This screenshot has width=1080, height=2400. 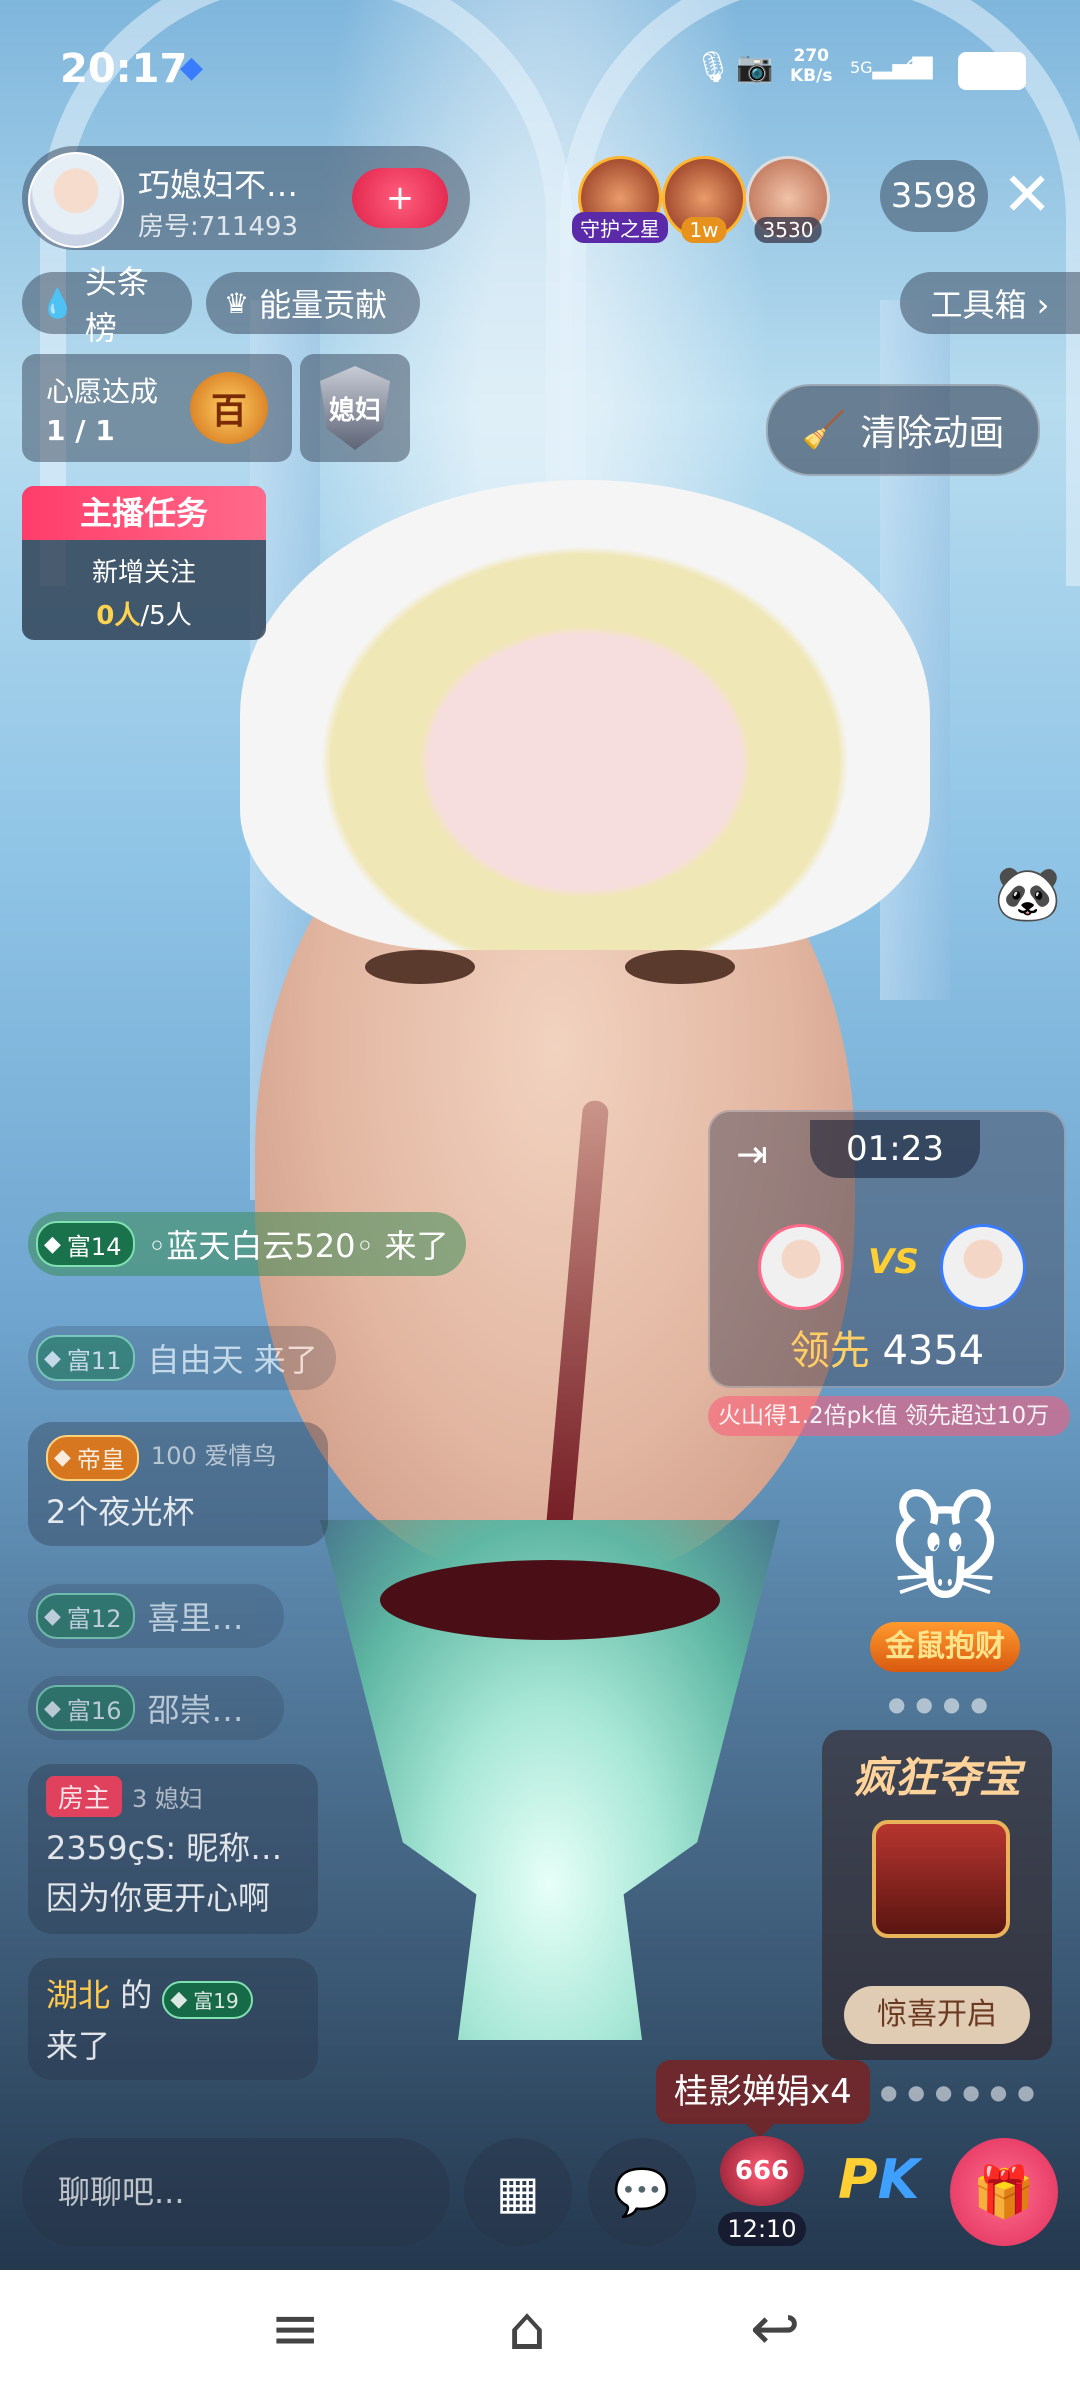 What do you see at coordinates (824, 430) in the screenshot?
I see `broom-icon: 🧹` at bounding box center [824, 430].